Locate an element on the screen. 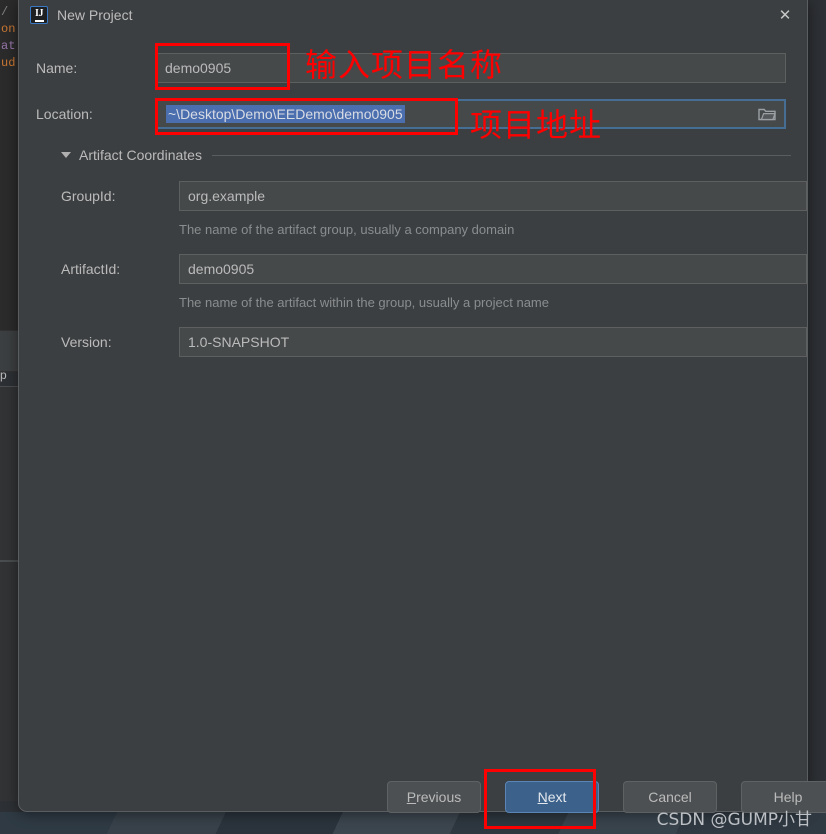 The image size is (826, 834). watermark: CSDN @GUMP小甘 is located at coordinates (734, 820).